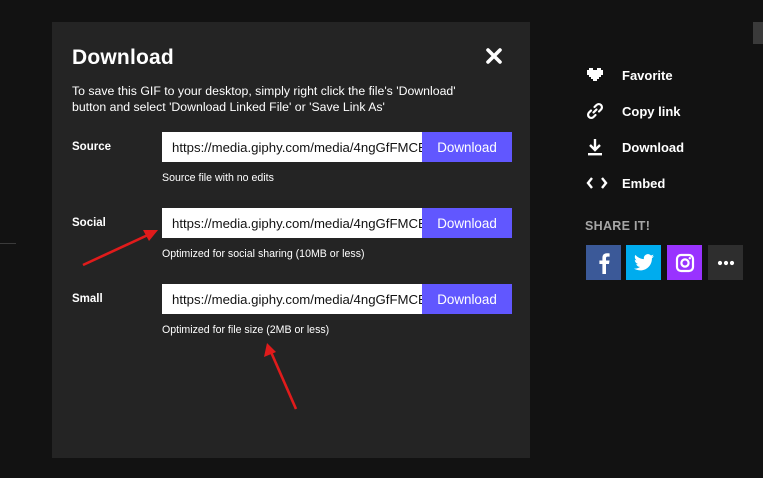 This screenshot has height=478, width=763. What do you see at coordinates (246, 330) in the screenshot?
I see `small-hint: Optimized for file size (2MB or less)` at bounding box center [246, 330].